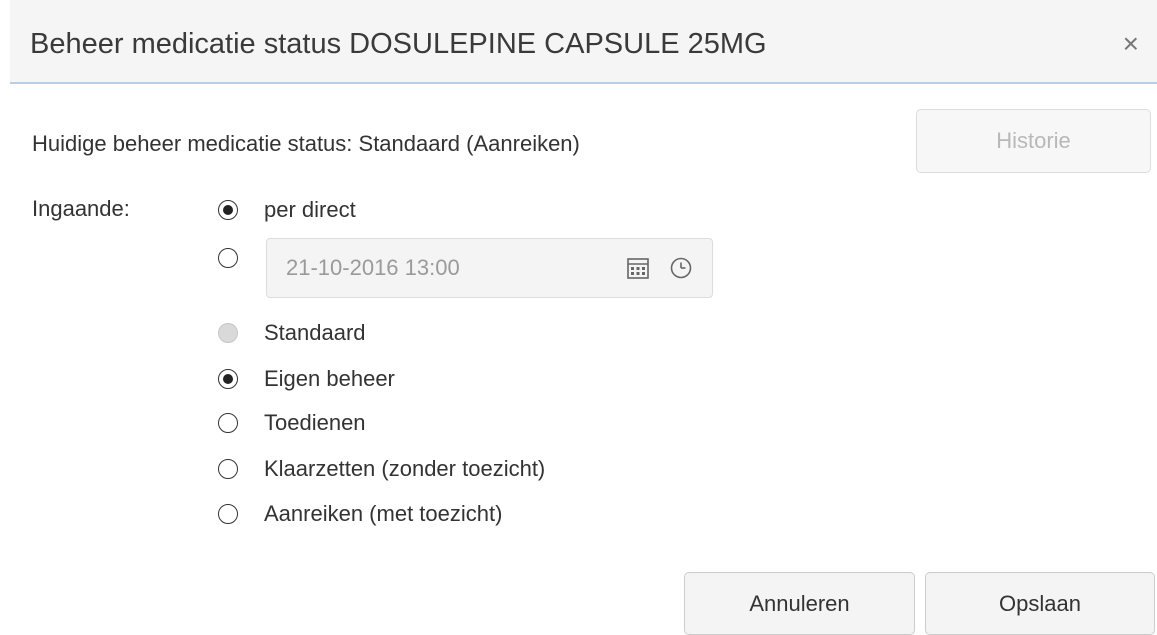 The height and width of the screenshot is (635, 1157). What do you see at coordinates (1131, 44) in the screenshot?
I see `close-icon: ×` at bounding box center [1131, 44].